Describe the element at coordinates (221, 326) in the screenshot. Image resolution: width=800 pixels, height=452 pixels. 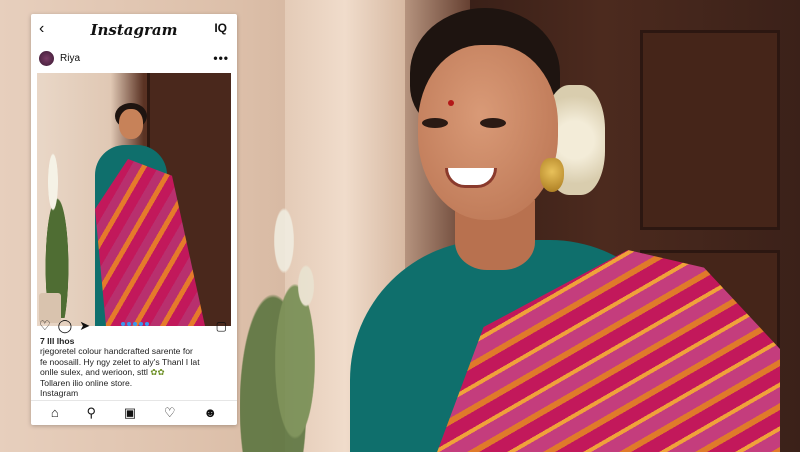
I see `bookmark-icon: ▢` at that location.